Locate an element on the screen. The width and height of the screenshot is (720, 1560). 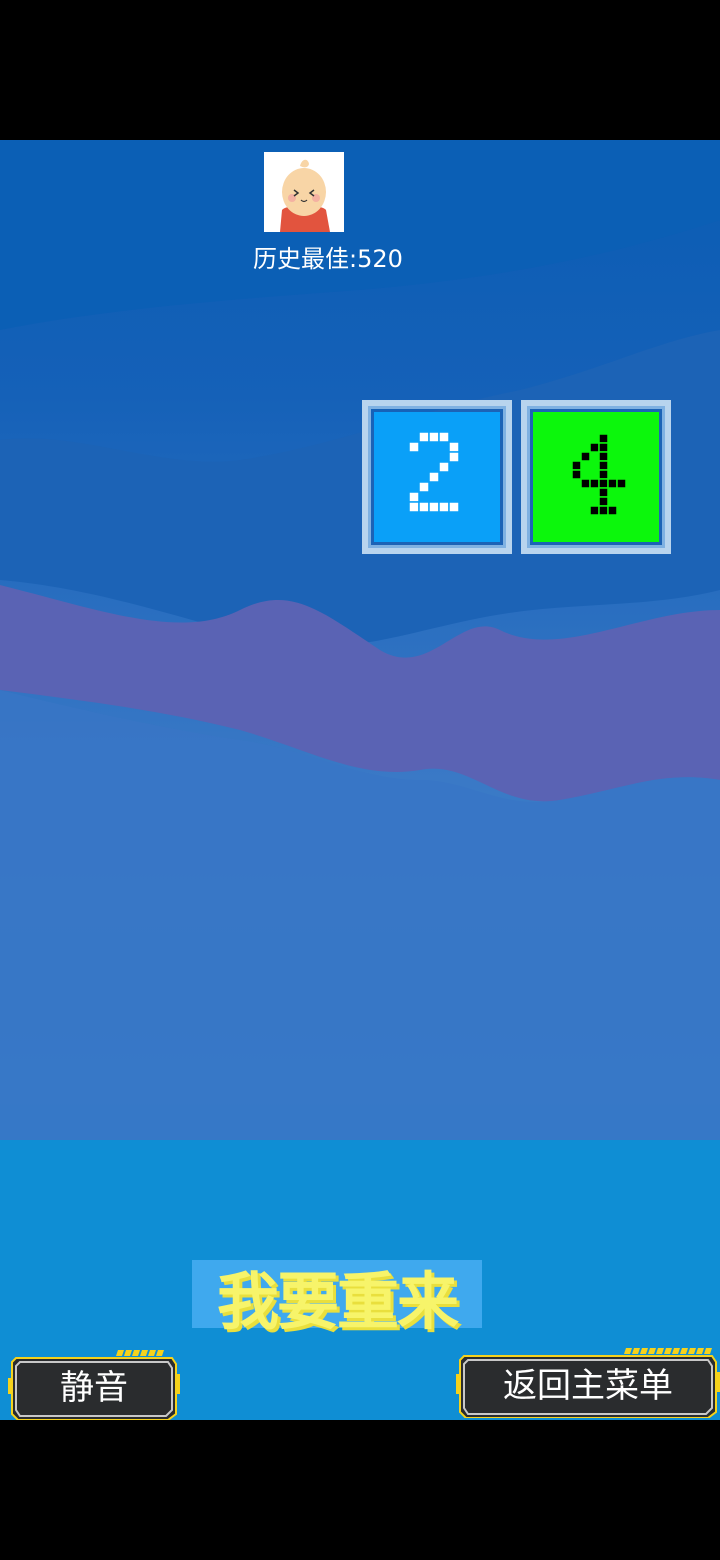
tile-value: 2 is located at coordinates (437, 477).